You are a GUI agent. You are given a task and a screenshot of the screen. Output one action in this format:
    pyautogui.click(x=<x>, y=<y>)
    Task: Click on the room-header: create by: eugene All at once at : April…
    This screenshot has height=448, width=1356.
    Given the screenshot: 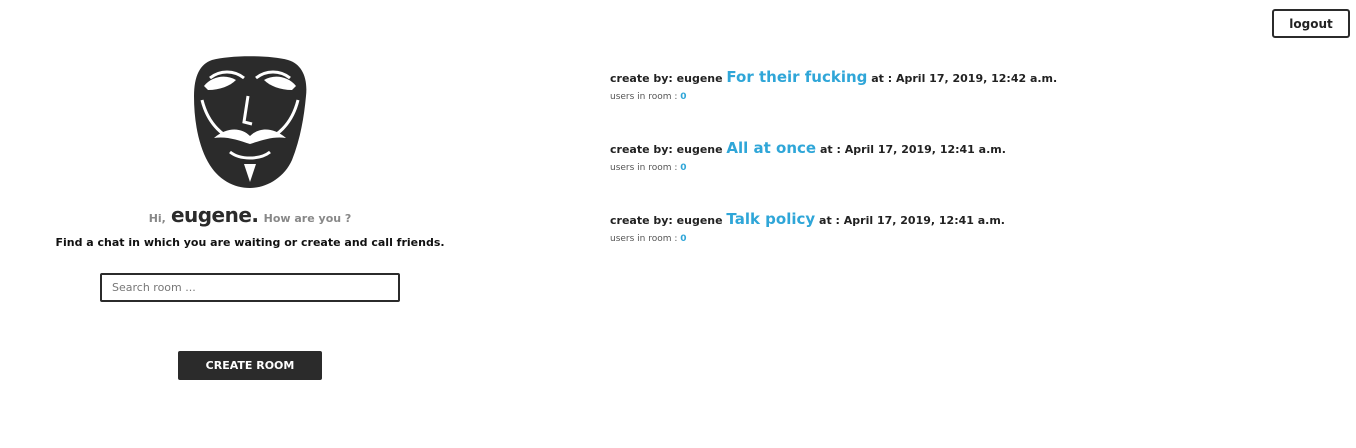 What is the action you would take?
    pyautogui.click(x=960, y=149)
    